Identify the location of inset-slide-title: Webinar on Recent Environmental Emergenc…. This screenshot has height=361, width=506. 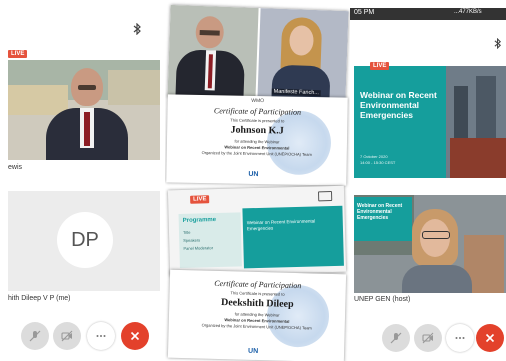
(380, 212).